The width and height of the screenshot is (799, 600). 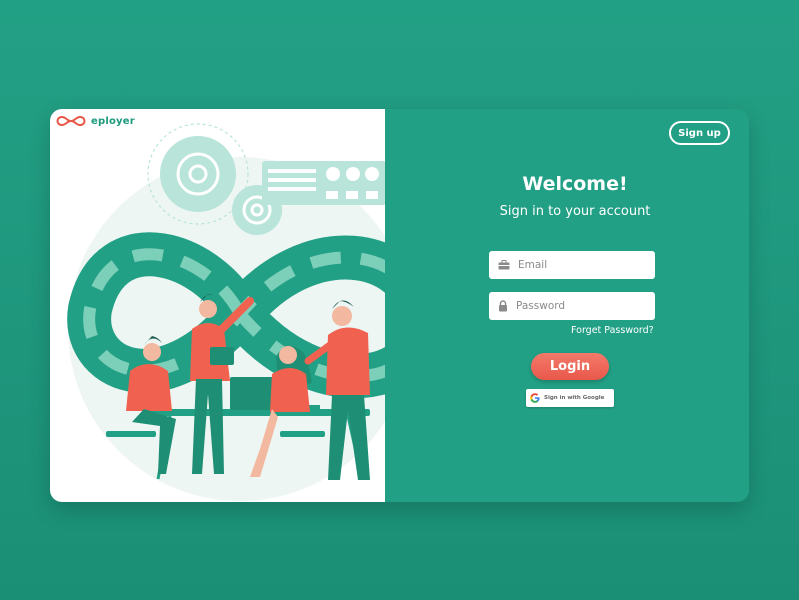 I want to click on login-button: Login, so click(x=570, y=366).